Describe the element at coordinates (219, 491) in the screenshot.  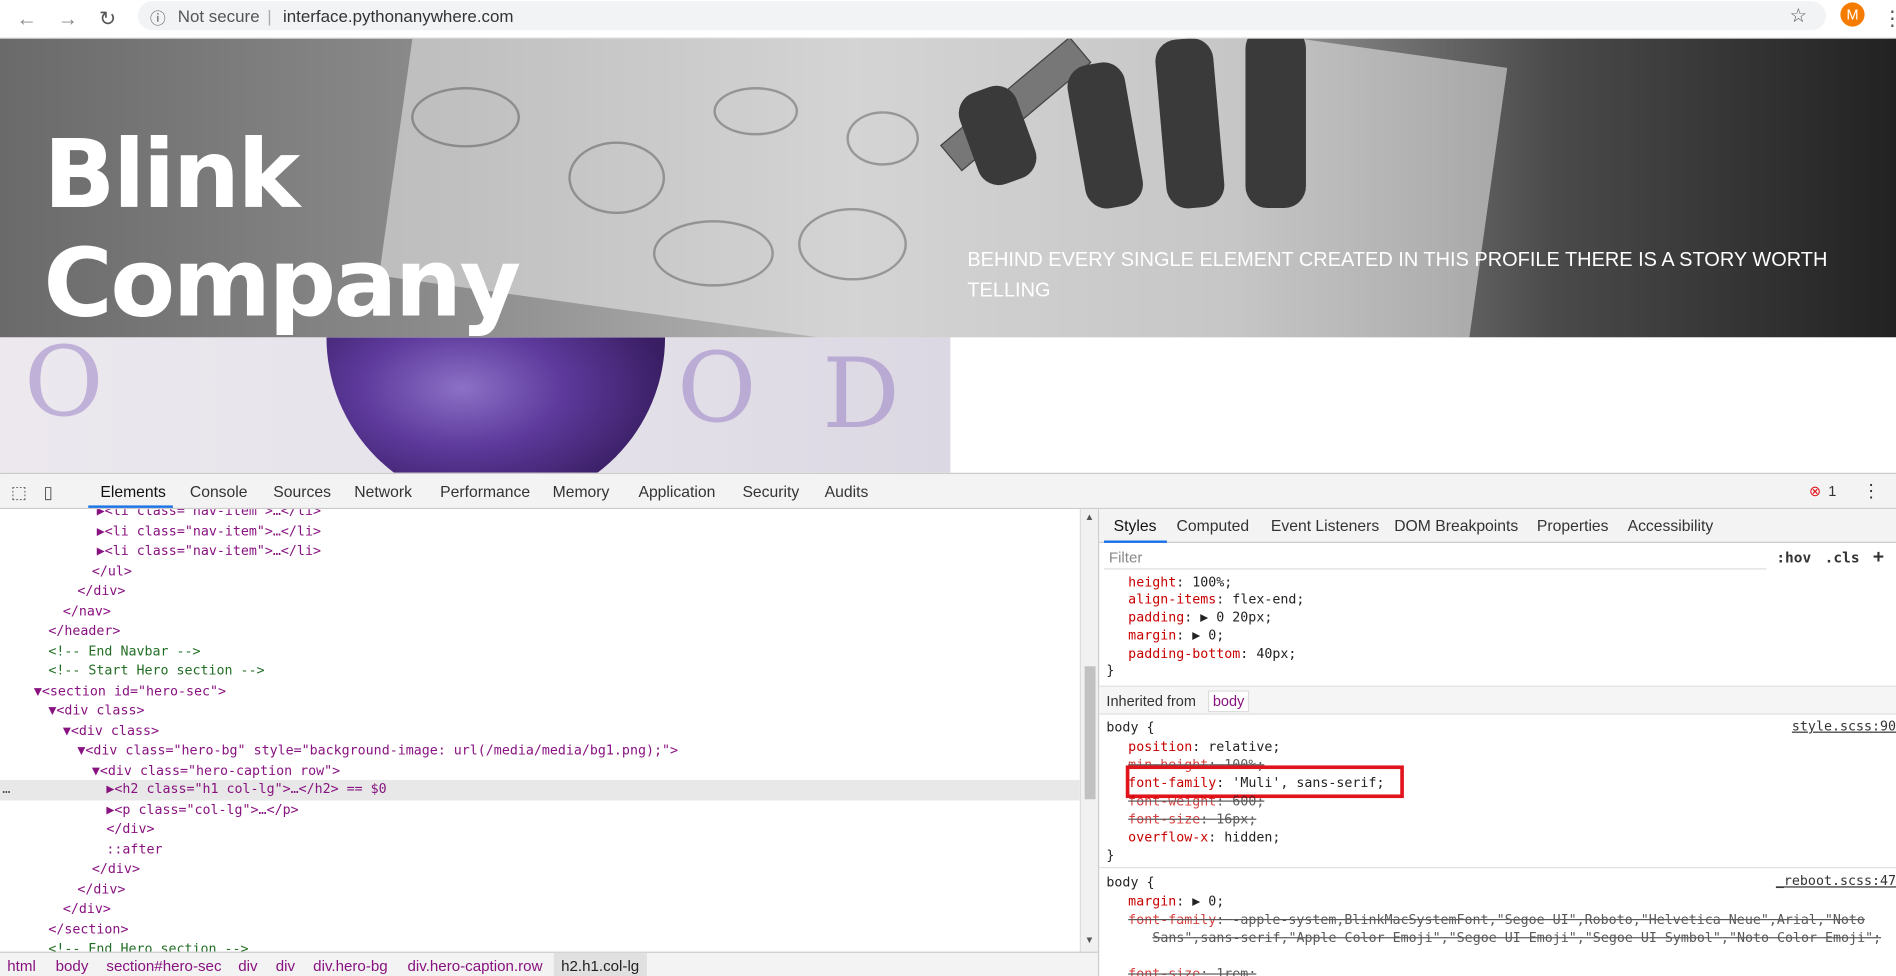
I see `tab-console: Console` at that location.